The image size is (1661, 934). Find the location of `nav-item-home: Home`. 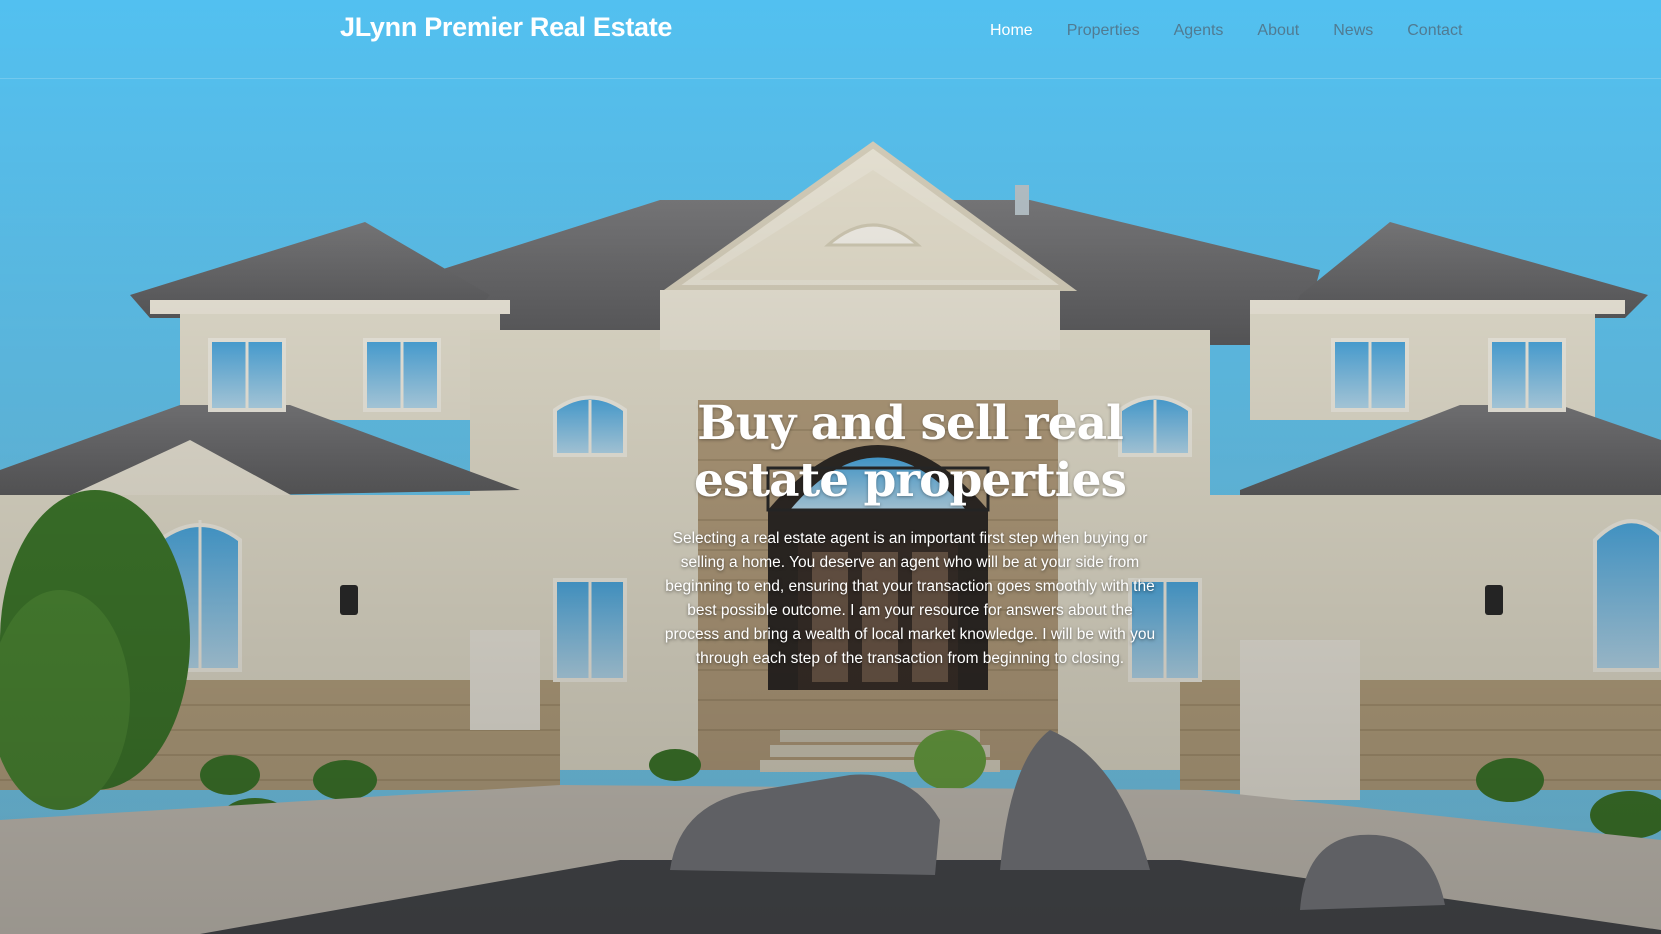

nav-item-home: Home is located at coordinates (1011, 31).